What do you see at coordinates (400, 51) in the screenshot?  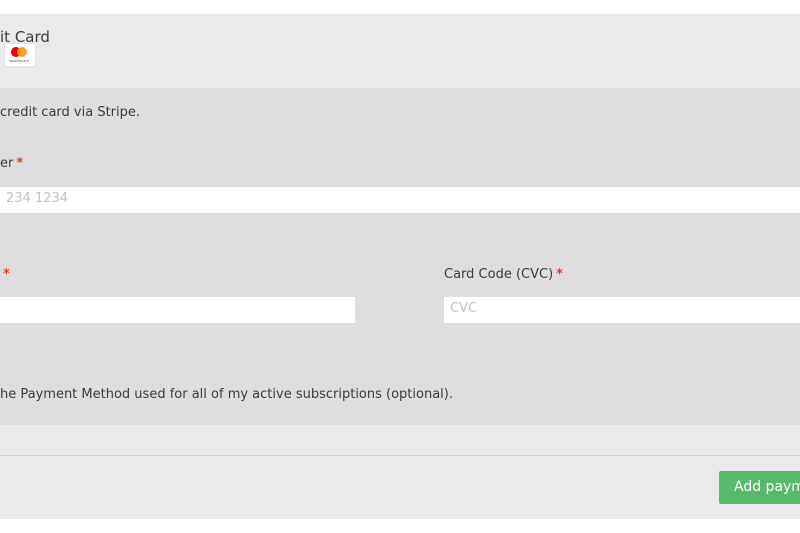 I see `payment-method-header` at bounding box center [400, 51].